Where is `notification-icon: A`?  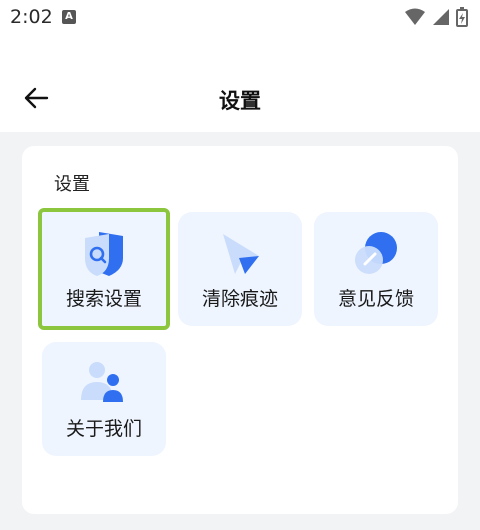 notification-icon: A is located at coordinates (69, 17).